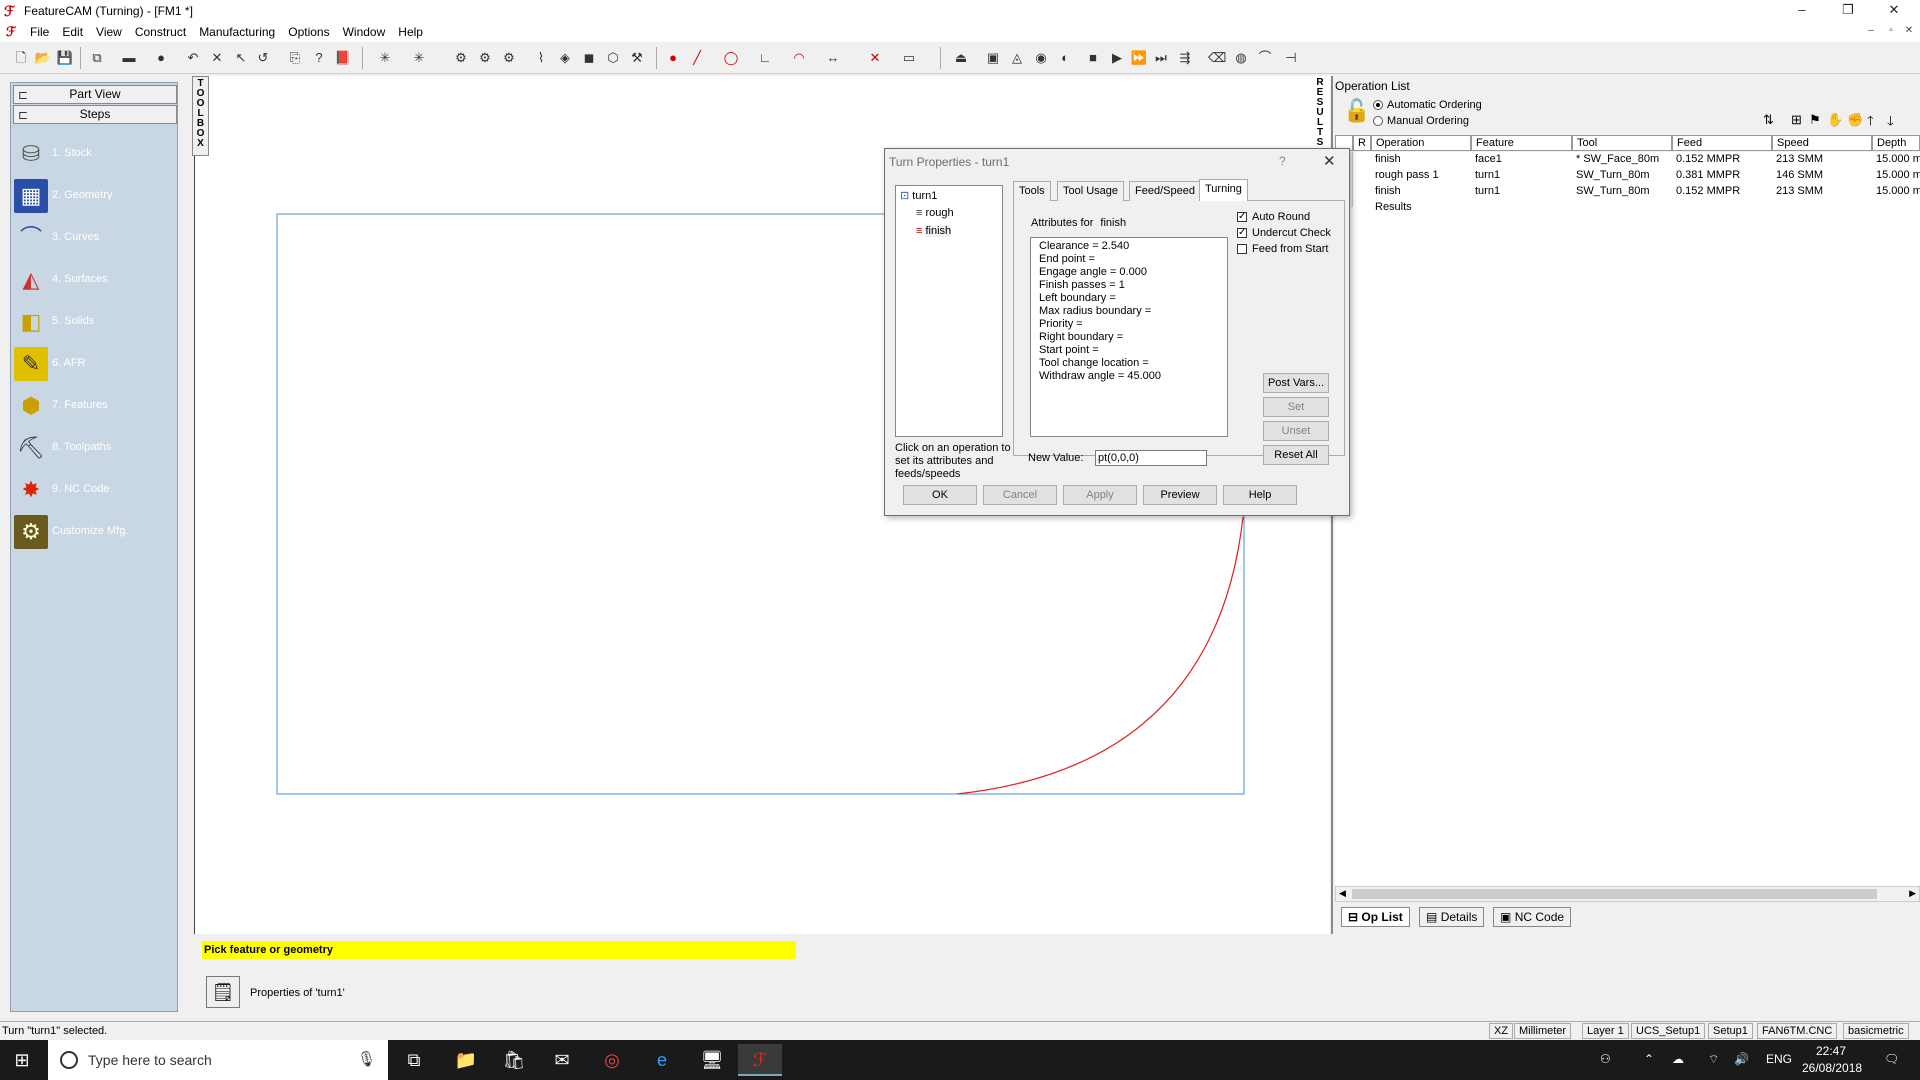 Image resolution: width=1920 pixels, height=1080 pixels. Describe the element at coordinates (1265, 58) in the screenshot. I see `measure-icon: ⌒` at that location.